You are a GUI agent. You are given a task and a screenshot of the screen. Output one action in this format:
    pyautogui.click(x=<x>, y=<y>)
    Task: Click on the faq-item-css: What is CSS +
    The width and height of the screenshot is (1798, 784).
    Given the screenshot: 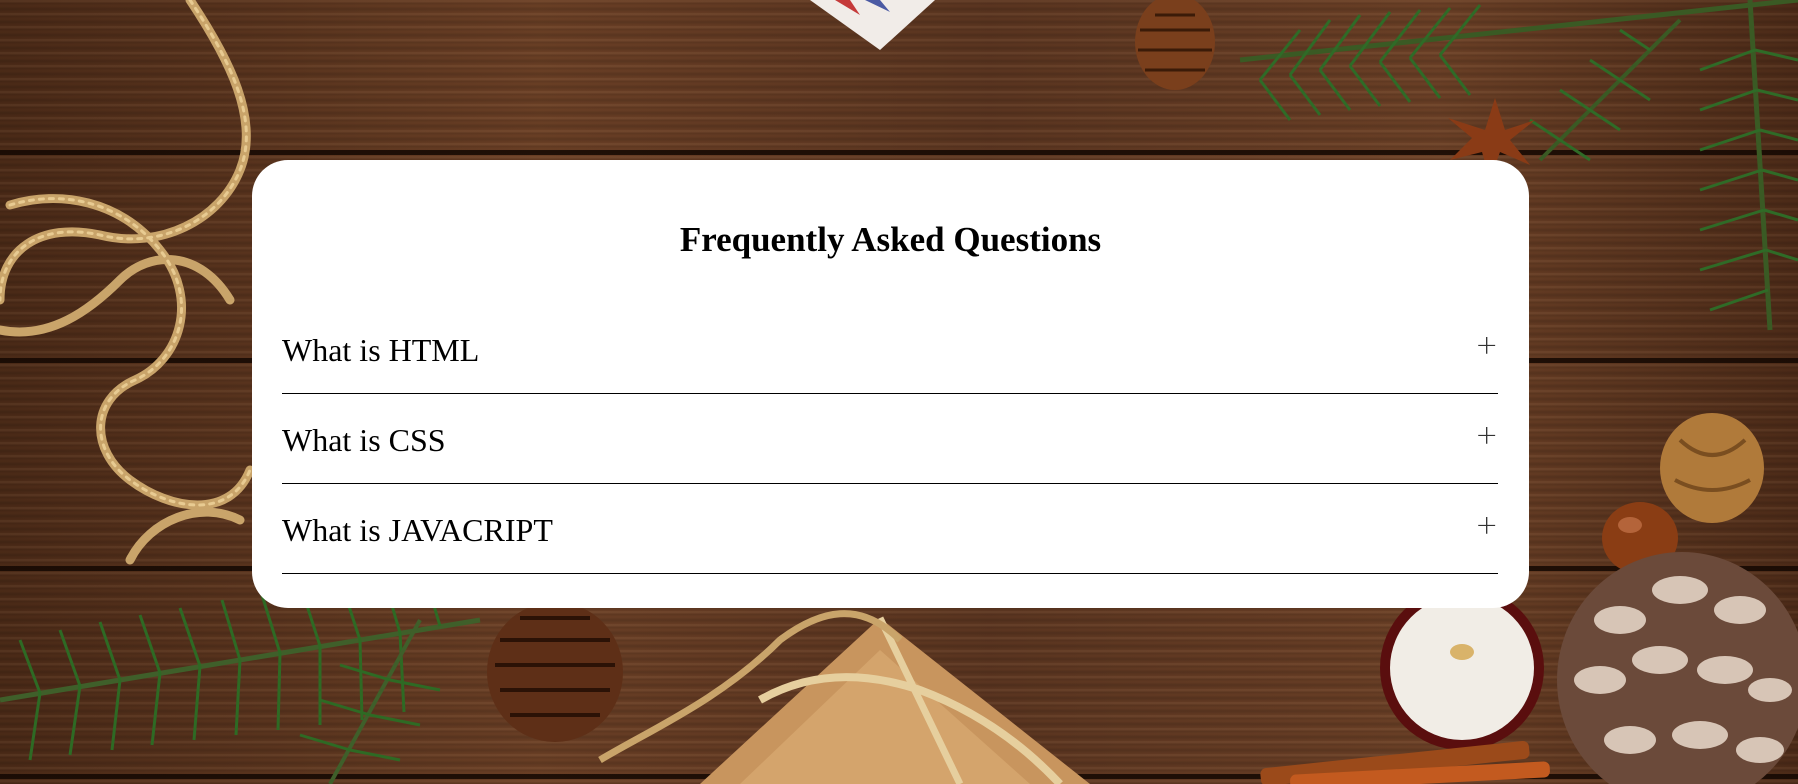 What is the action you would take?
    pyautogui.click(x=890, y=439)
    